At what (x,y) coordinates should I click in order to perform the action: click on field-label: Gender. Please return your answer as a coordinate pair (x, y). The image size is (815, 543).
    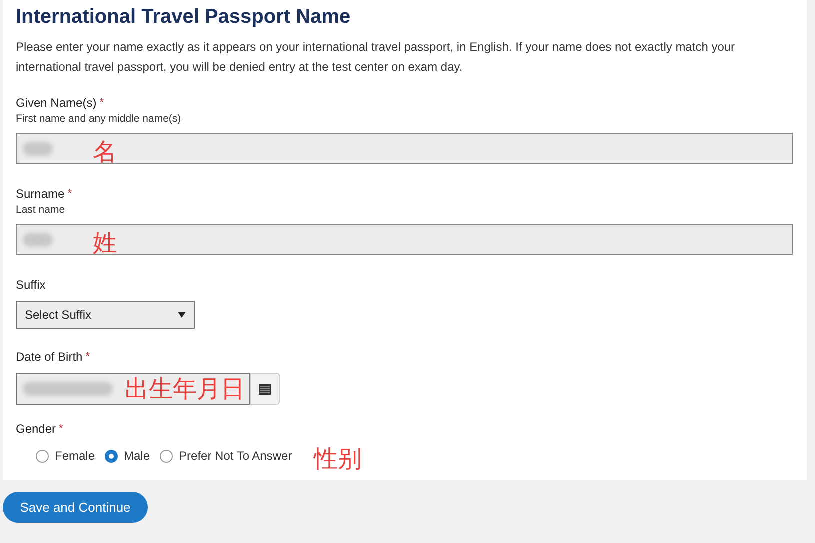
    Looking at the image, I should click on (36, 429).